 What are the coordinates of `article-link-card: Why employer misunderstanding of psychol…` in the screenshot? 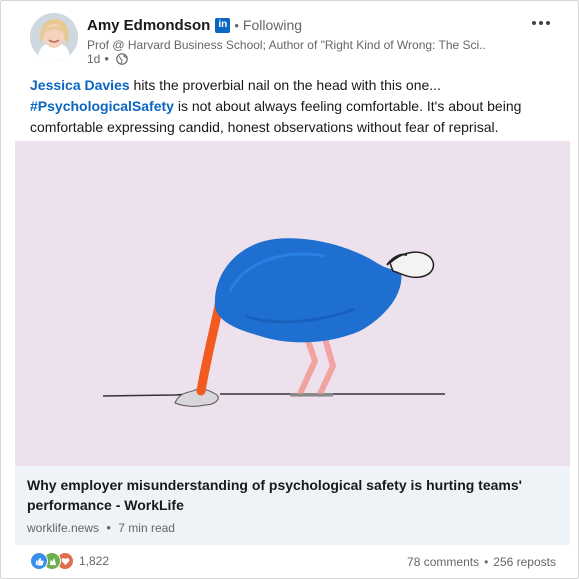 It's located at (292, 505).